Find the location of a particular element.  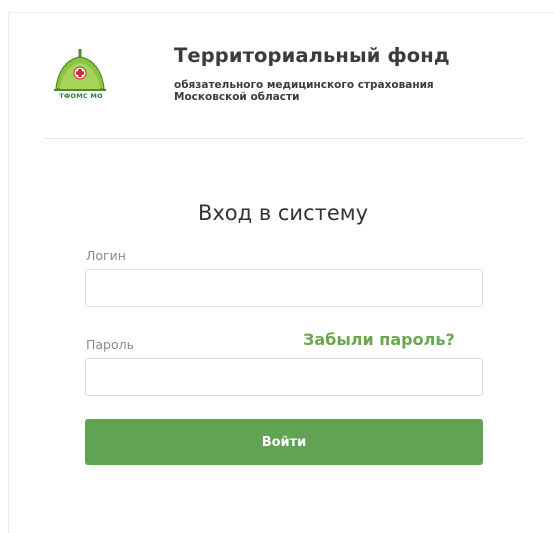

login-submit-button: Войти is located at coordinates (284, 442).